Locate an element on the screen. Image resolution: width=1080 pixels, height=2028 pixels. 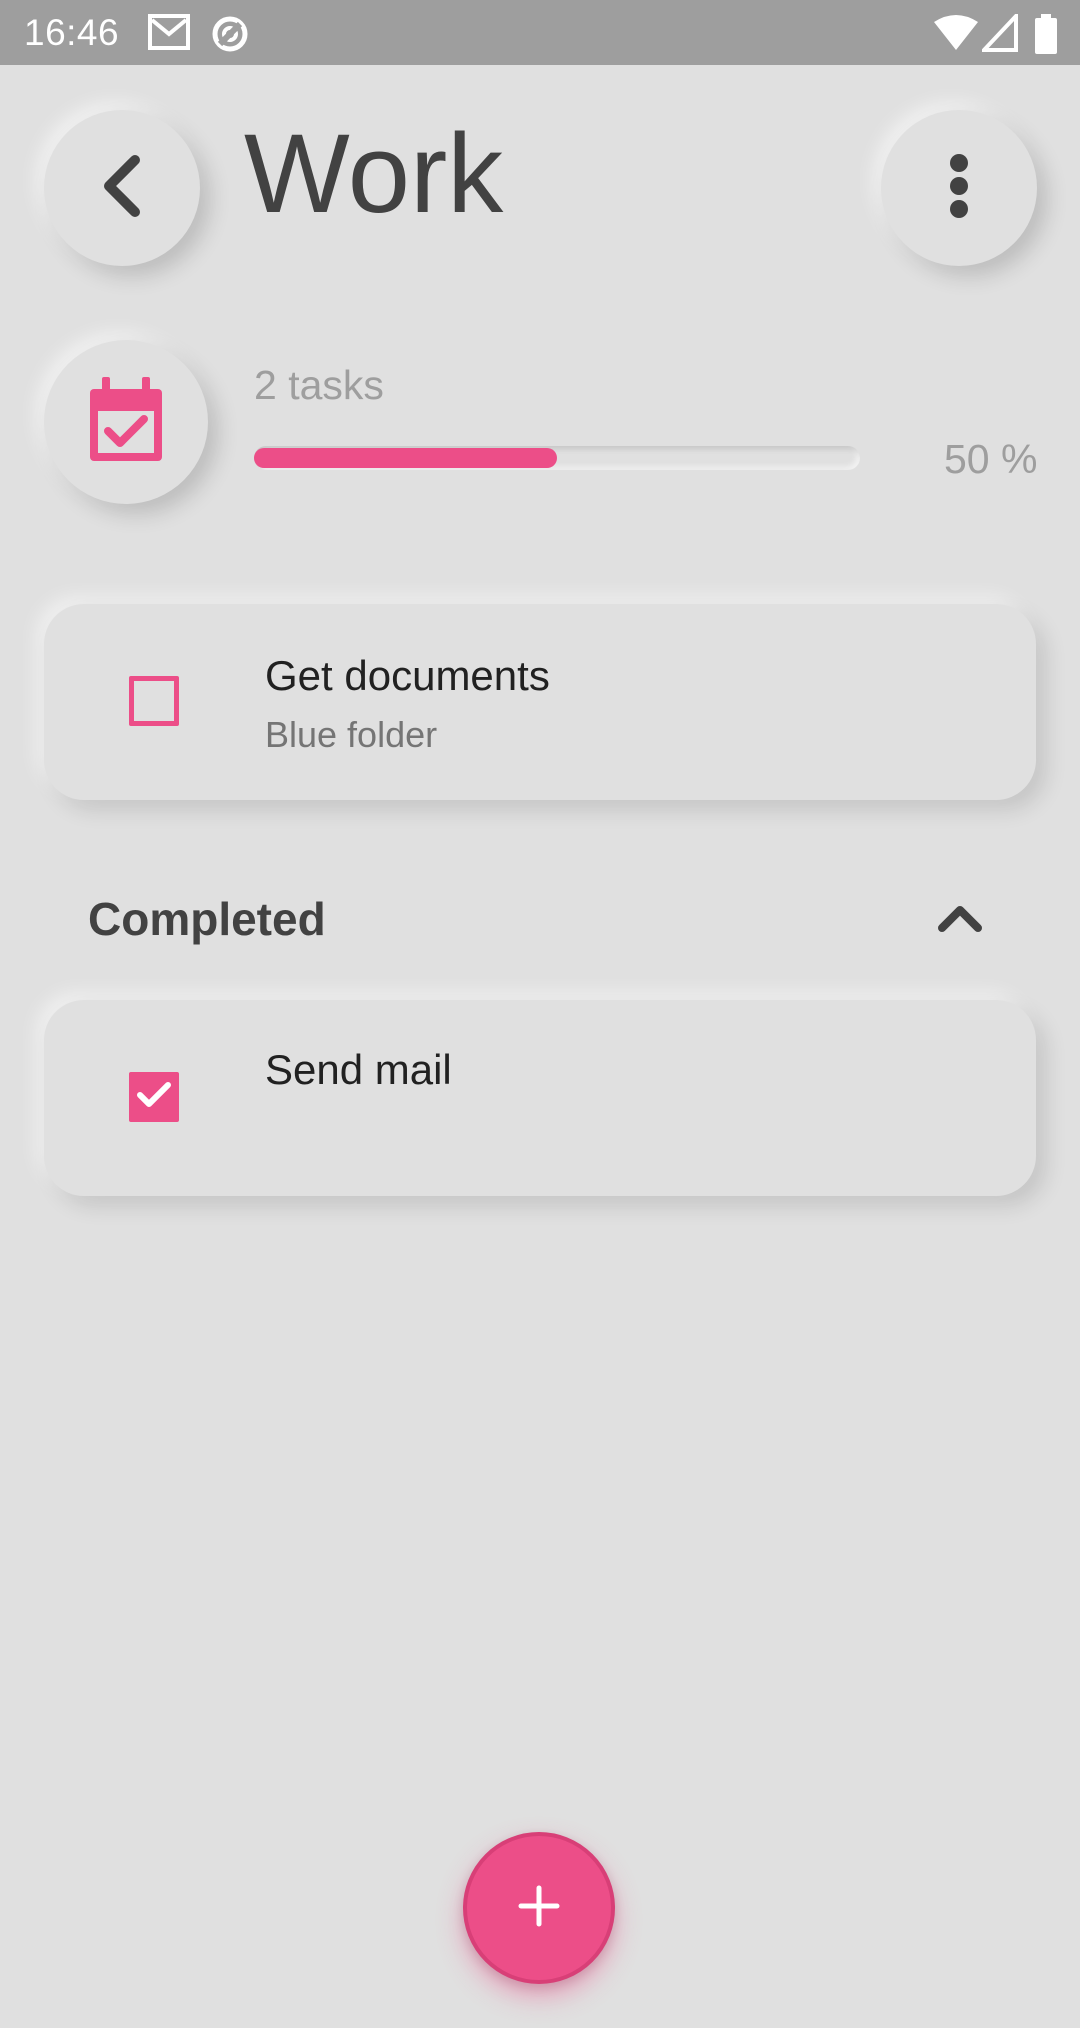
battery-icon is located at coordinates (1046, 36).